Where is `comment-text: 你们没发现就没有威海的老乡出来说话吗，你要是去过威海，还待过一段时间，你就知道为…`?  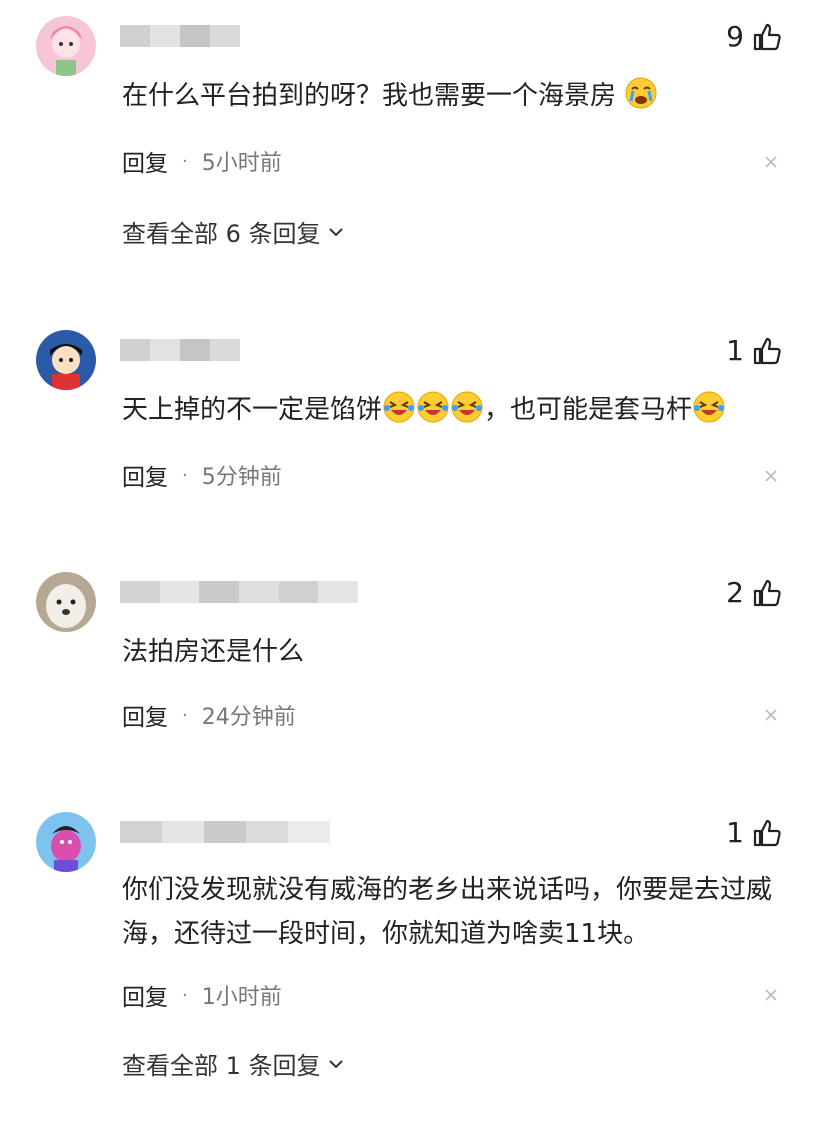
comment-text: 你们没发现就没有威海的老乡出来说话吗，你要是去过威海，还待过一段时间，你就知道为… is located at coordinates (447, 912).